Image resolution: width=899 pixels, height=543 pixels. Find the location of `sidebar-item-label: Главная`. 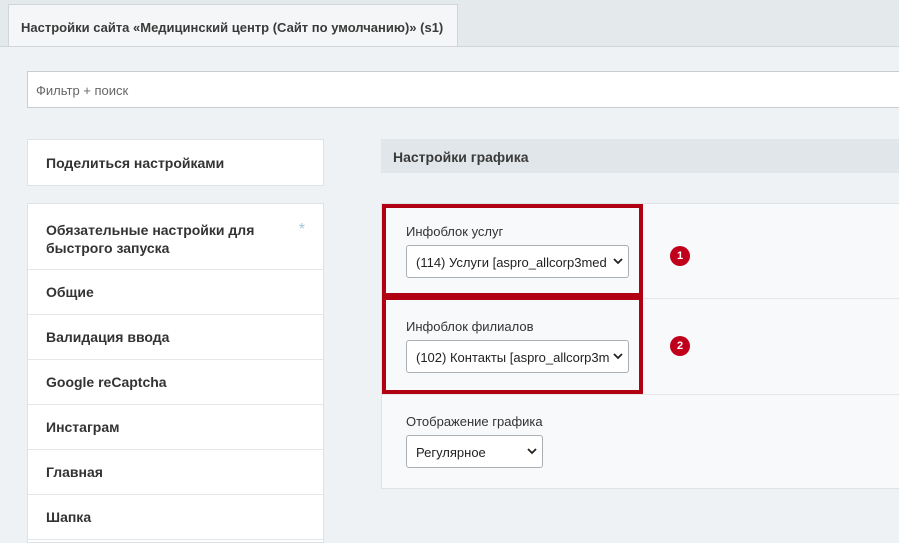

sidebar-item-label: Главная is located at coordinates (74, 472).